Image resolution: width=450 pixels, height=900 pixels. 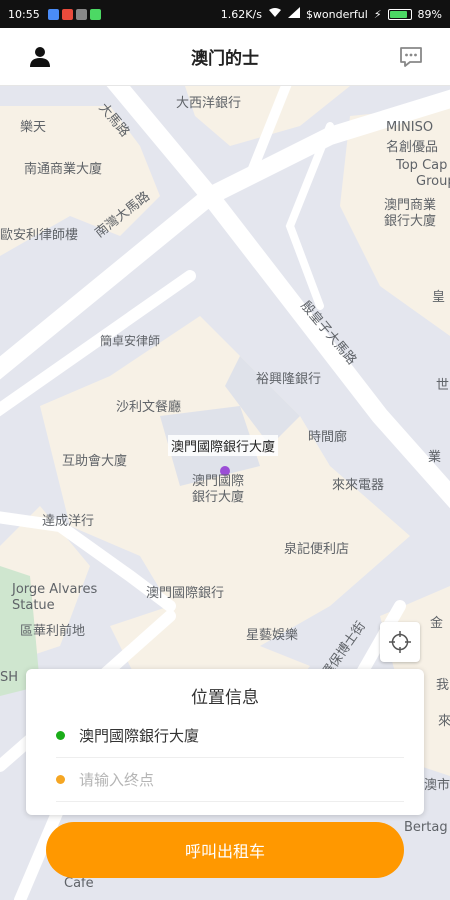 What do you see at coordinates (358, 485) in the screenshot?
I see `map-label: 來來電器` at bounding box center [358, 485].